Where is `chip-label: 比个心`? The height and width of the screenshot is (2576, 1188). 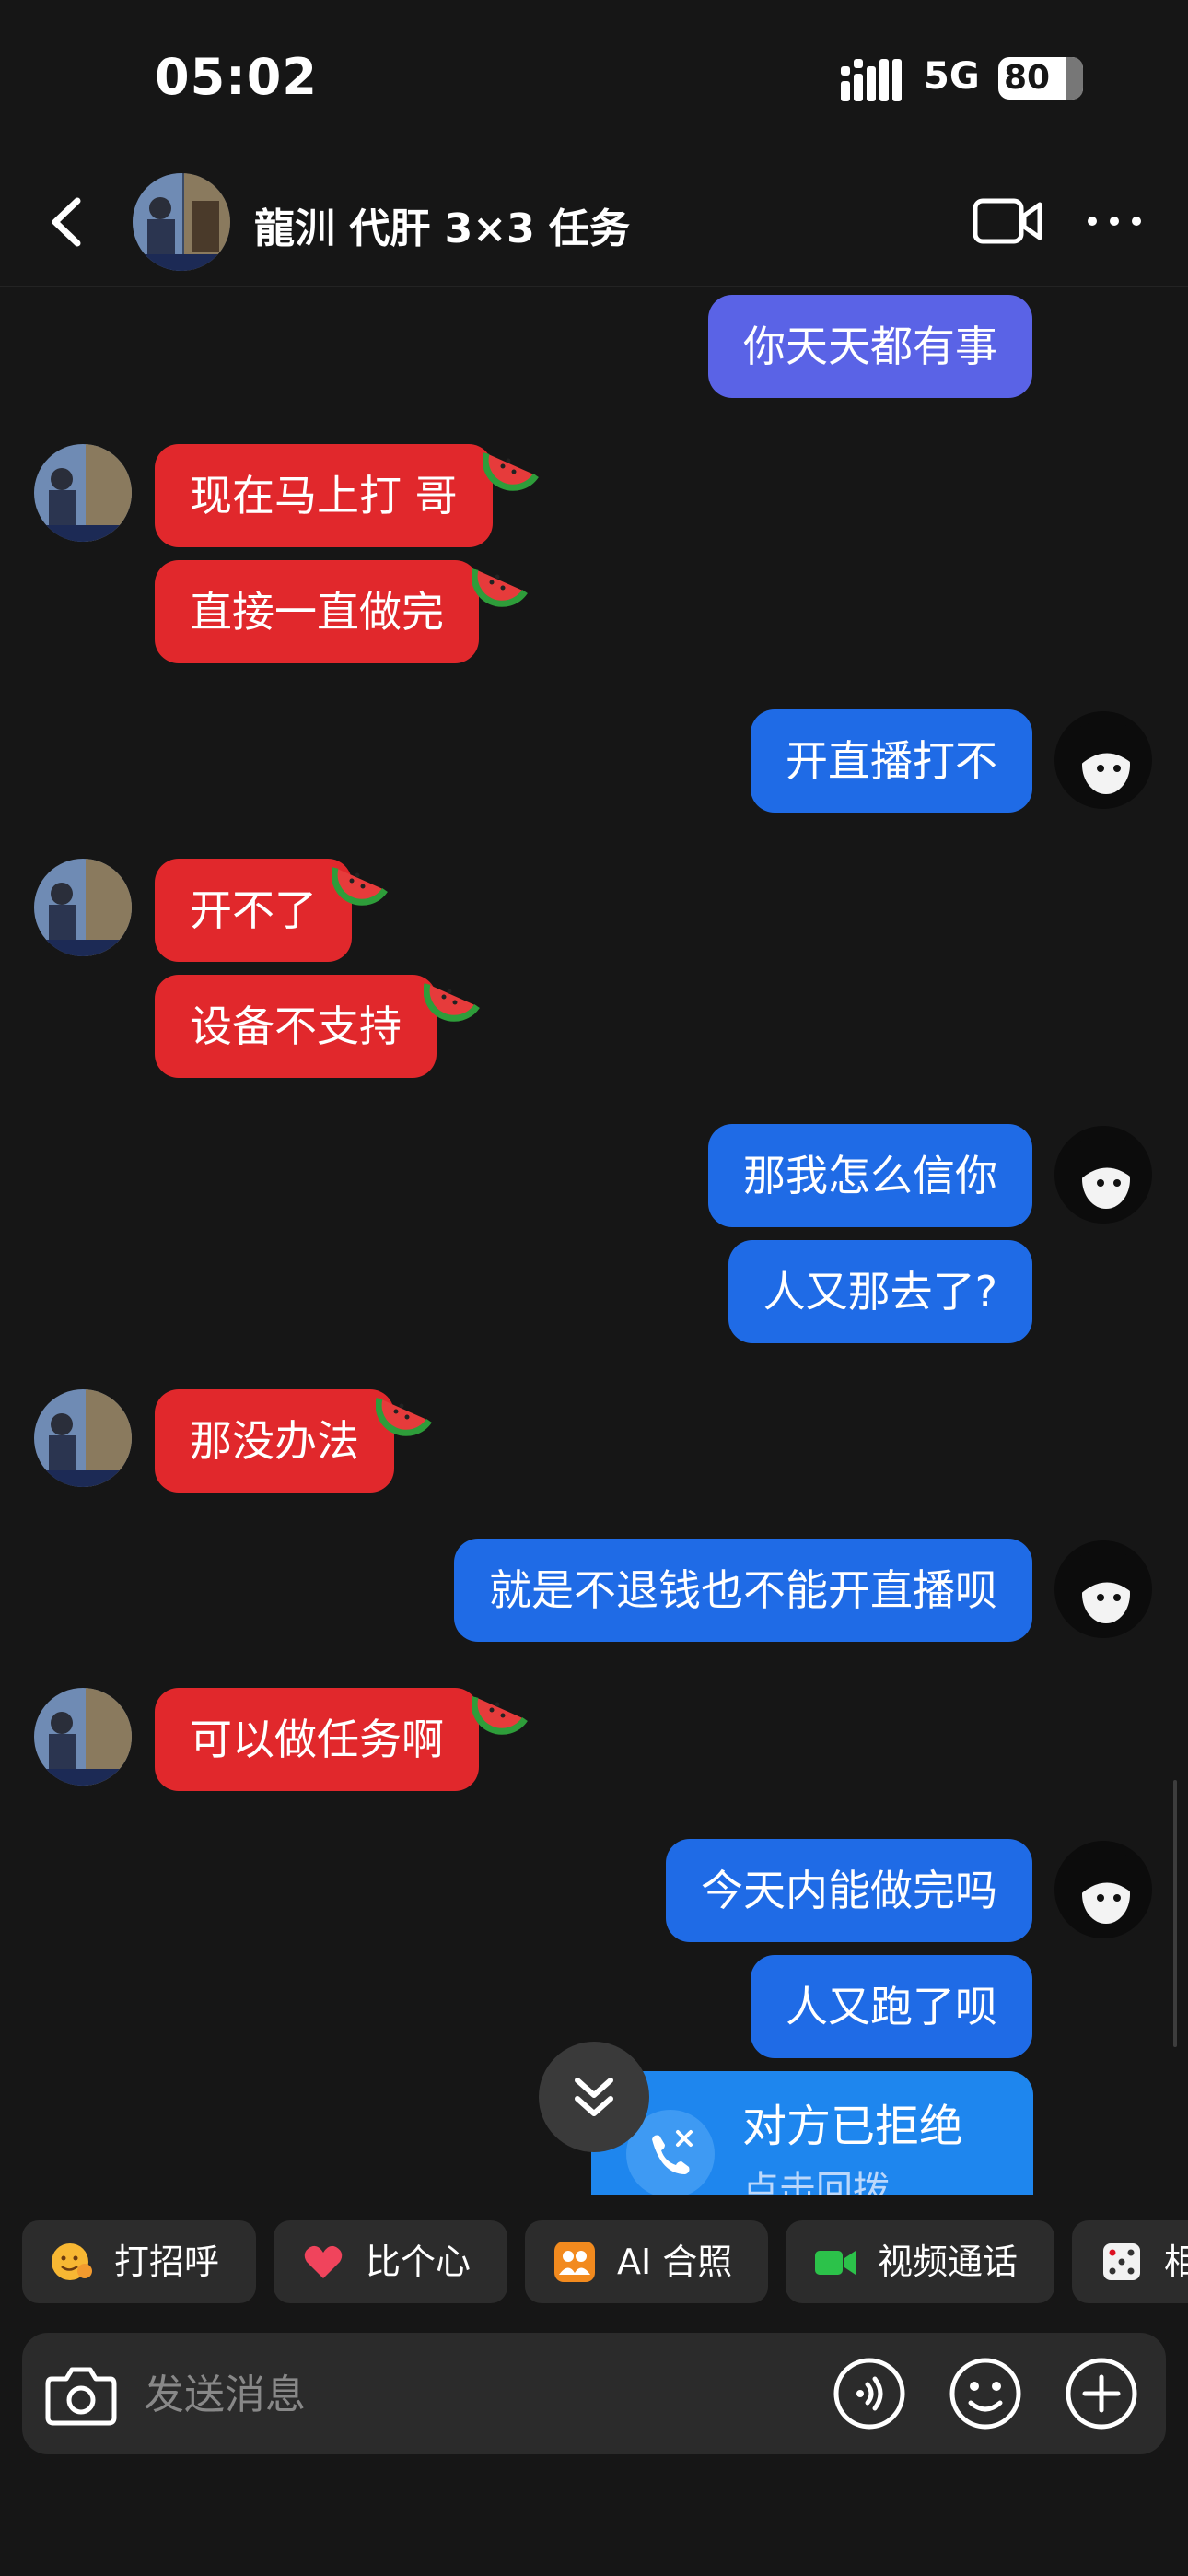
chip-label: 比个心 is located at coordinates (419, 2262).